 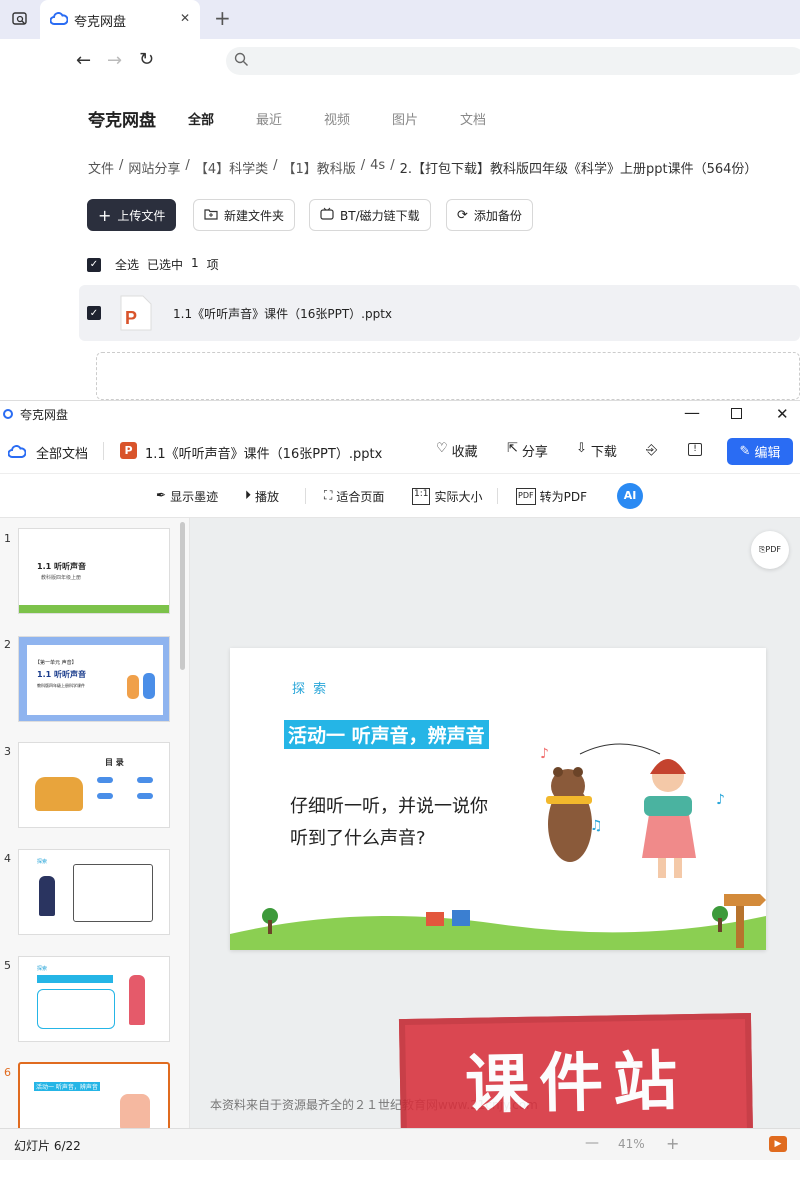 What do you see at coordinates (211, 215) in the screenshot?
I see `folder-plus-icon` at bounding box center [211, 215].